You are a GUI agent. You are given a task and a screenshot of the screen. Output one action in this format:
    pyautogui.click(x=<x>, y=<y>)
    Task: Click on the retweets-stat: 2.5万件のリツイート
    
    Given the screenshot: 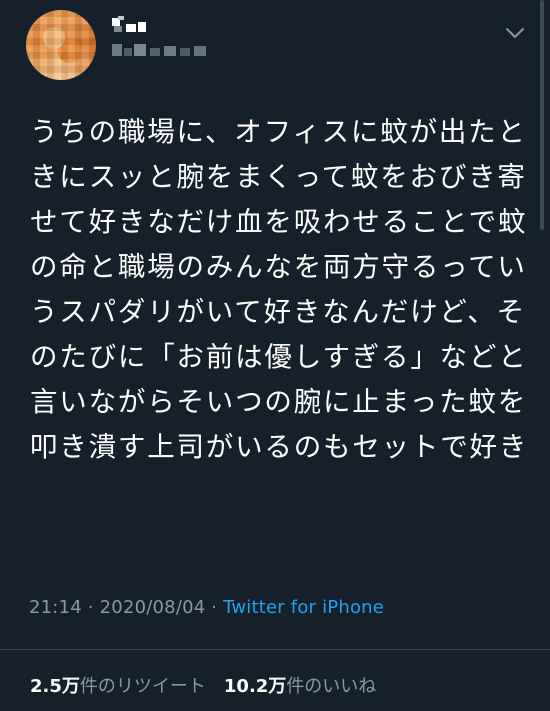 What is the action you would take?
    pyautogui.click(x=118, y=686)
    